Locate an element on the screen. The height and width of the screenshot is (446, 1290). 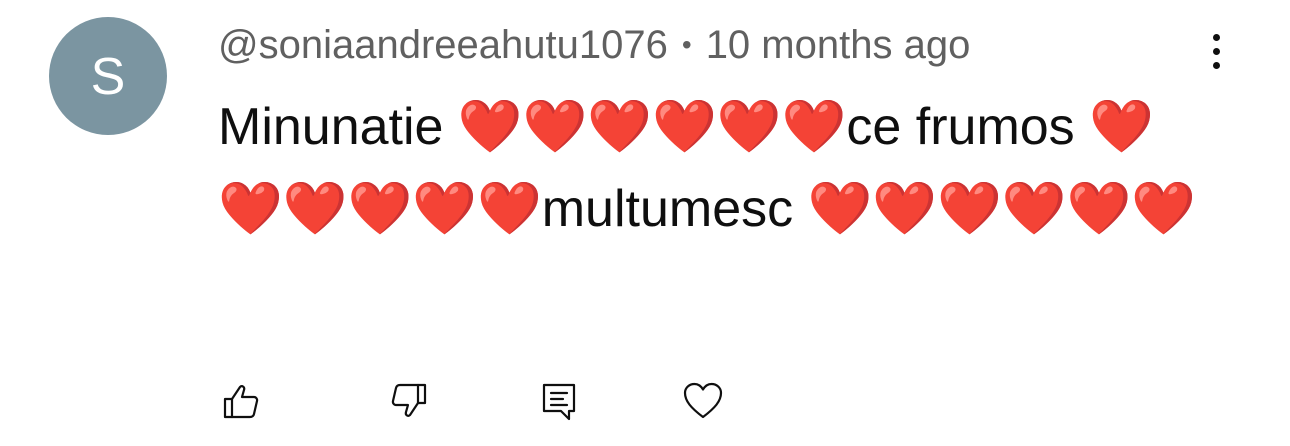
dislike-button is located at coordinates (409, 401).